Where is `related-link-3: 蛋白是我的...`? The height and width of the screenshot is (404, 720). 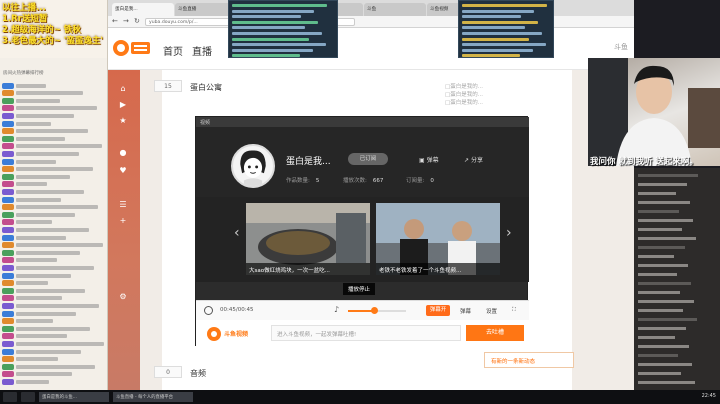 related-link-3: 蛋白是我的... is located at coordinates (464, 102).